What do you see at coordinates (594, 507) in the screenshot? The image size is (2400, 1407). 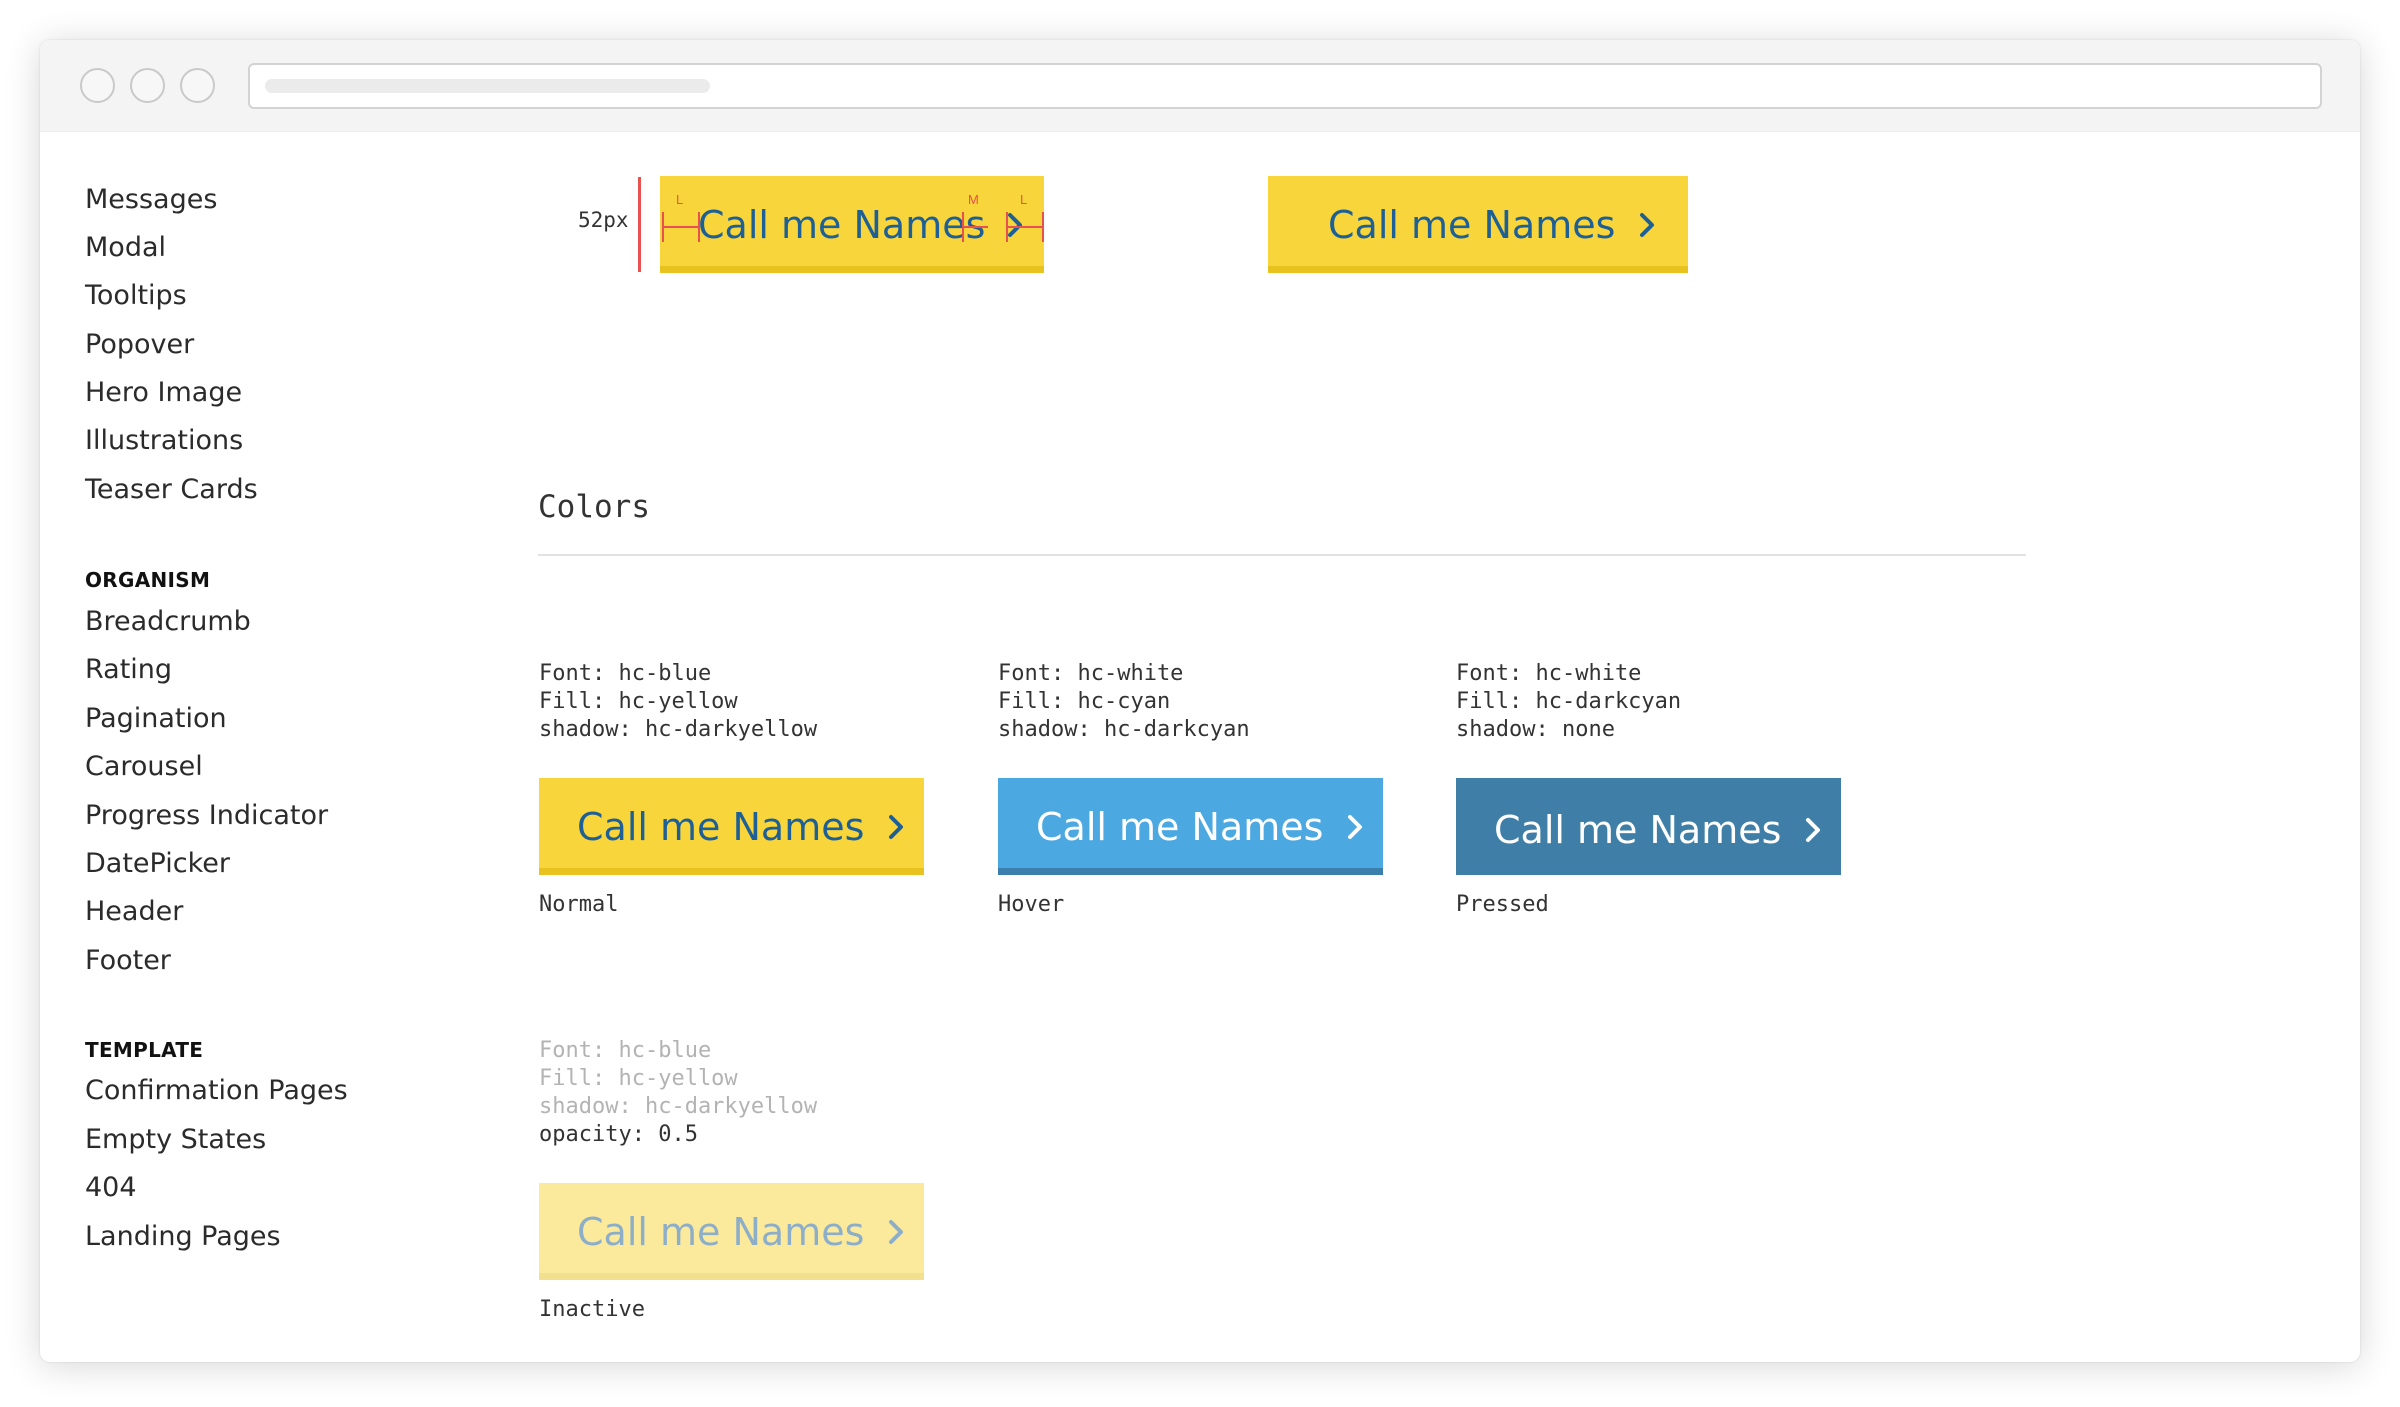 I see `section-title-colors: Colors` at bounding box center [594, 507].